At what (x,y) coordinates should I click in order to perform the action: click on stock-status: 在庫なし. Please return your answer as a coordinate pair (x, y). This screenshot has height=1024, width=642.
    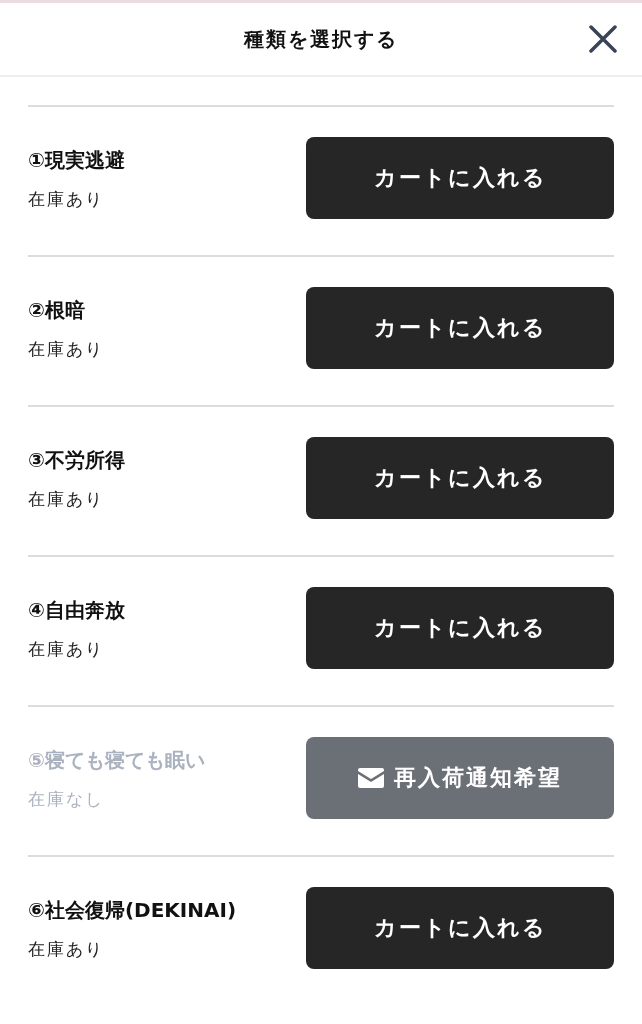
    Looking at the image, I should click on (66, 799).